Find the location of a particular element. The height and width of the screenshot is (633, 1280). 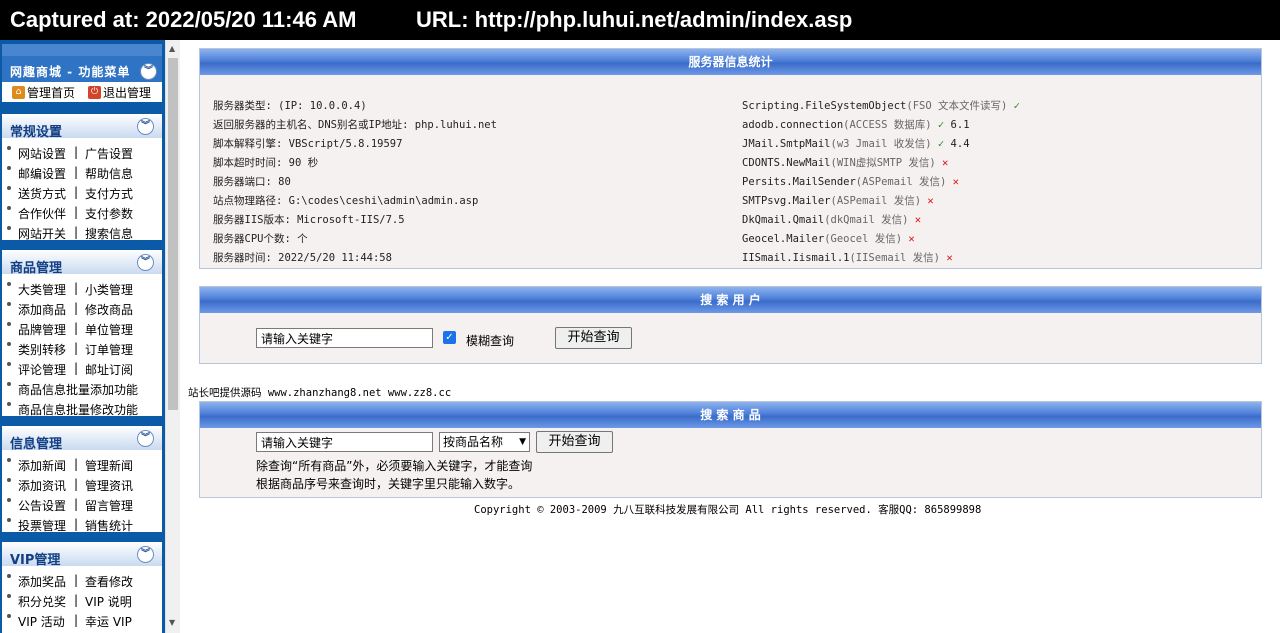

panel-header: 信息管理 ︾ is located at coordinates (82, 439).